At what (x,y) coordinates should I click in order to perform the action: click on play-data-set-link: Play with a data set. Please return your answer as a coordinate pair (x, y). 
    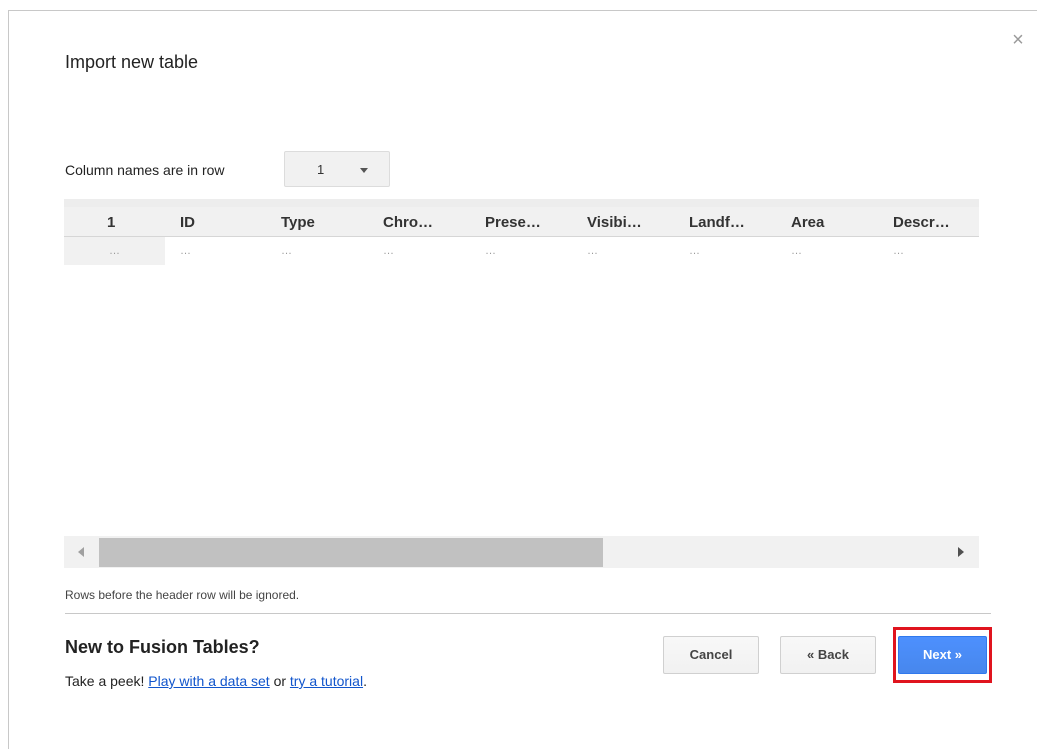
    Looking at the image, I should click on (208, 681).